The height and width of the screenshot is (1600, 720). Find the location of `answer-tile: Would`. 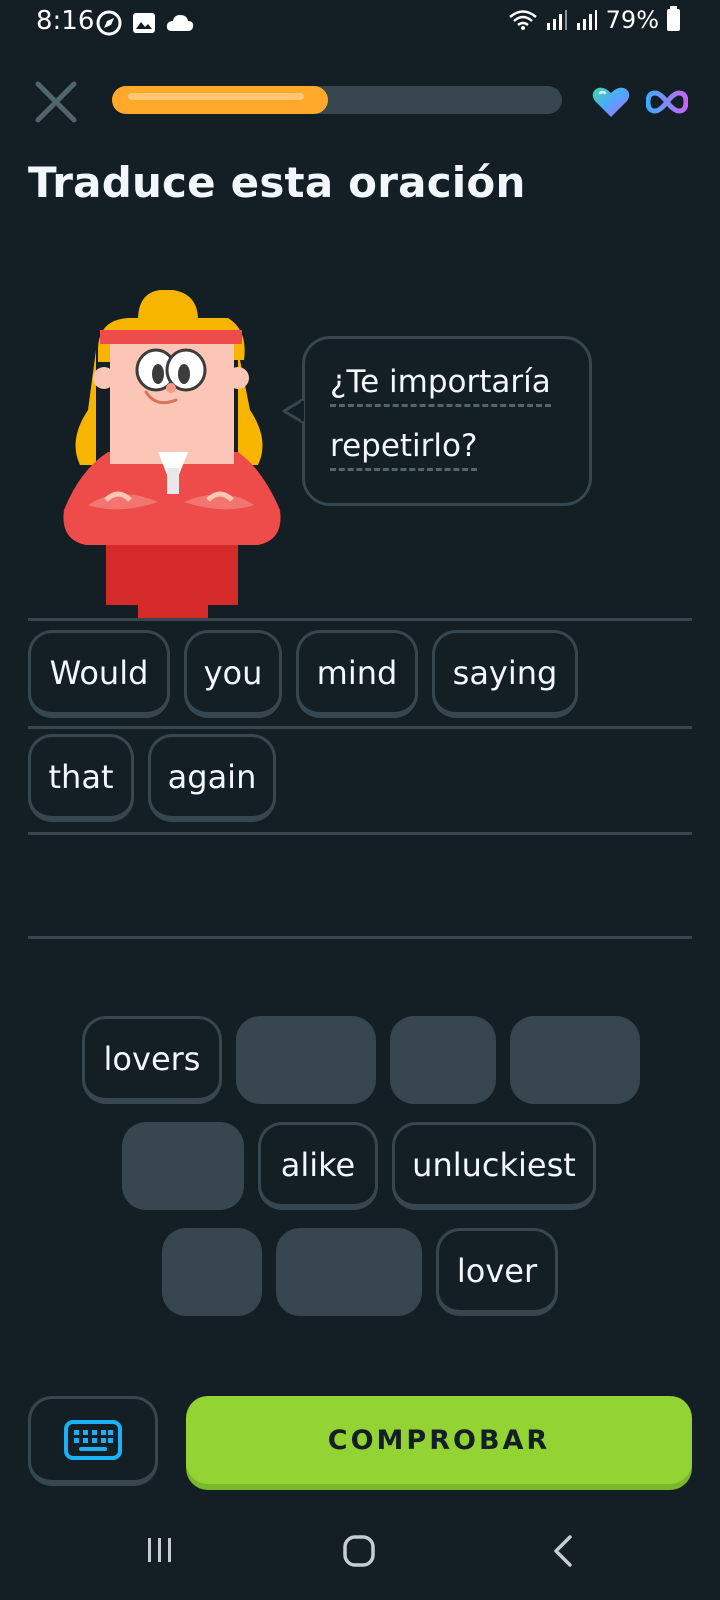

answer-tile: Would is located at coordinates (99, 674).